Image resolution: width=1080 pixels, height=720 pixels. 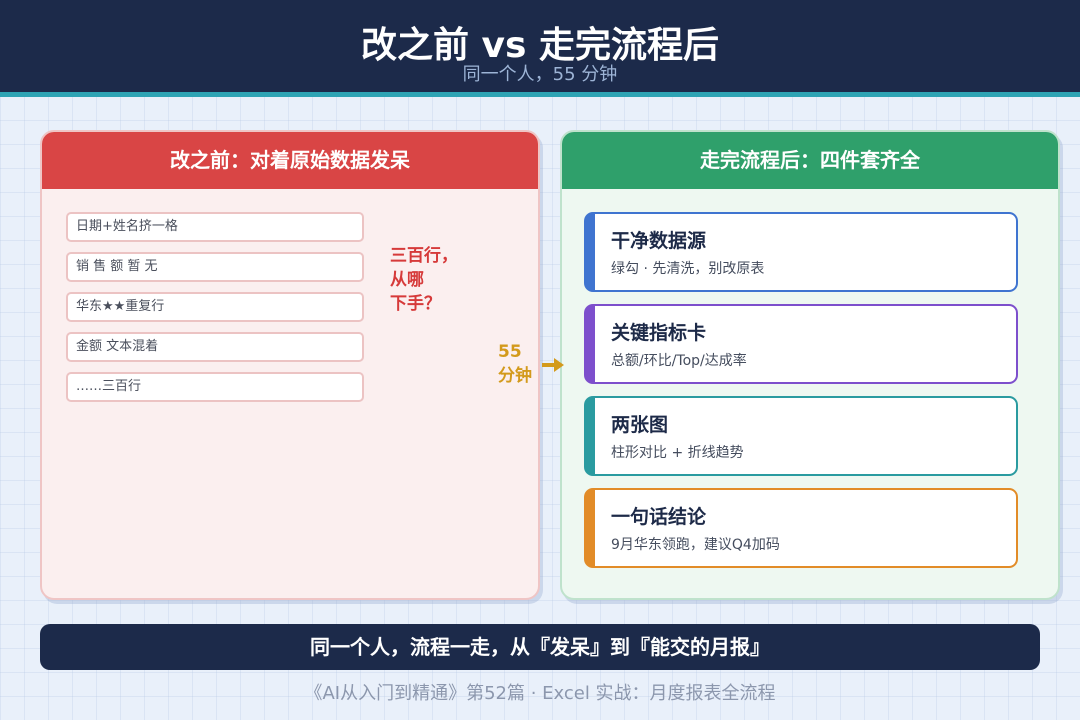 What do you see at coordinates (435, 280) in the screenshot?
I see `confused-note: 三百行， 从哪 下手？` at bounding box center [435, 280].